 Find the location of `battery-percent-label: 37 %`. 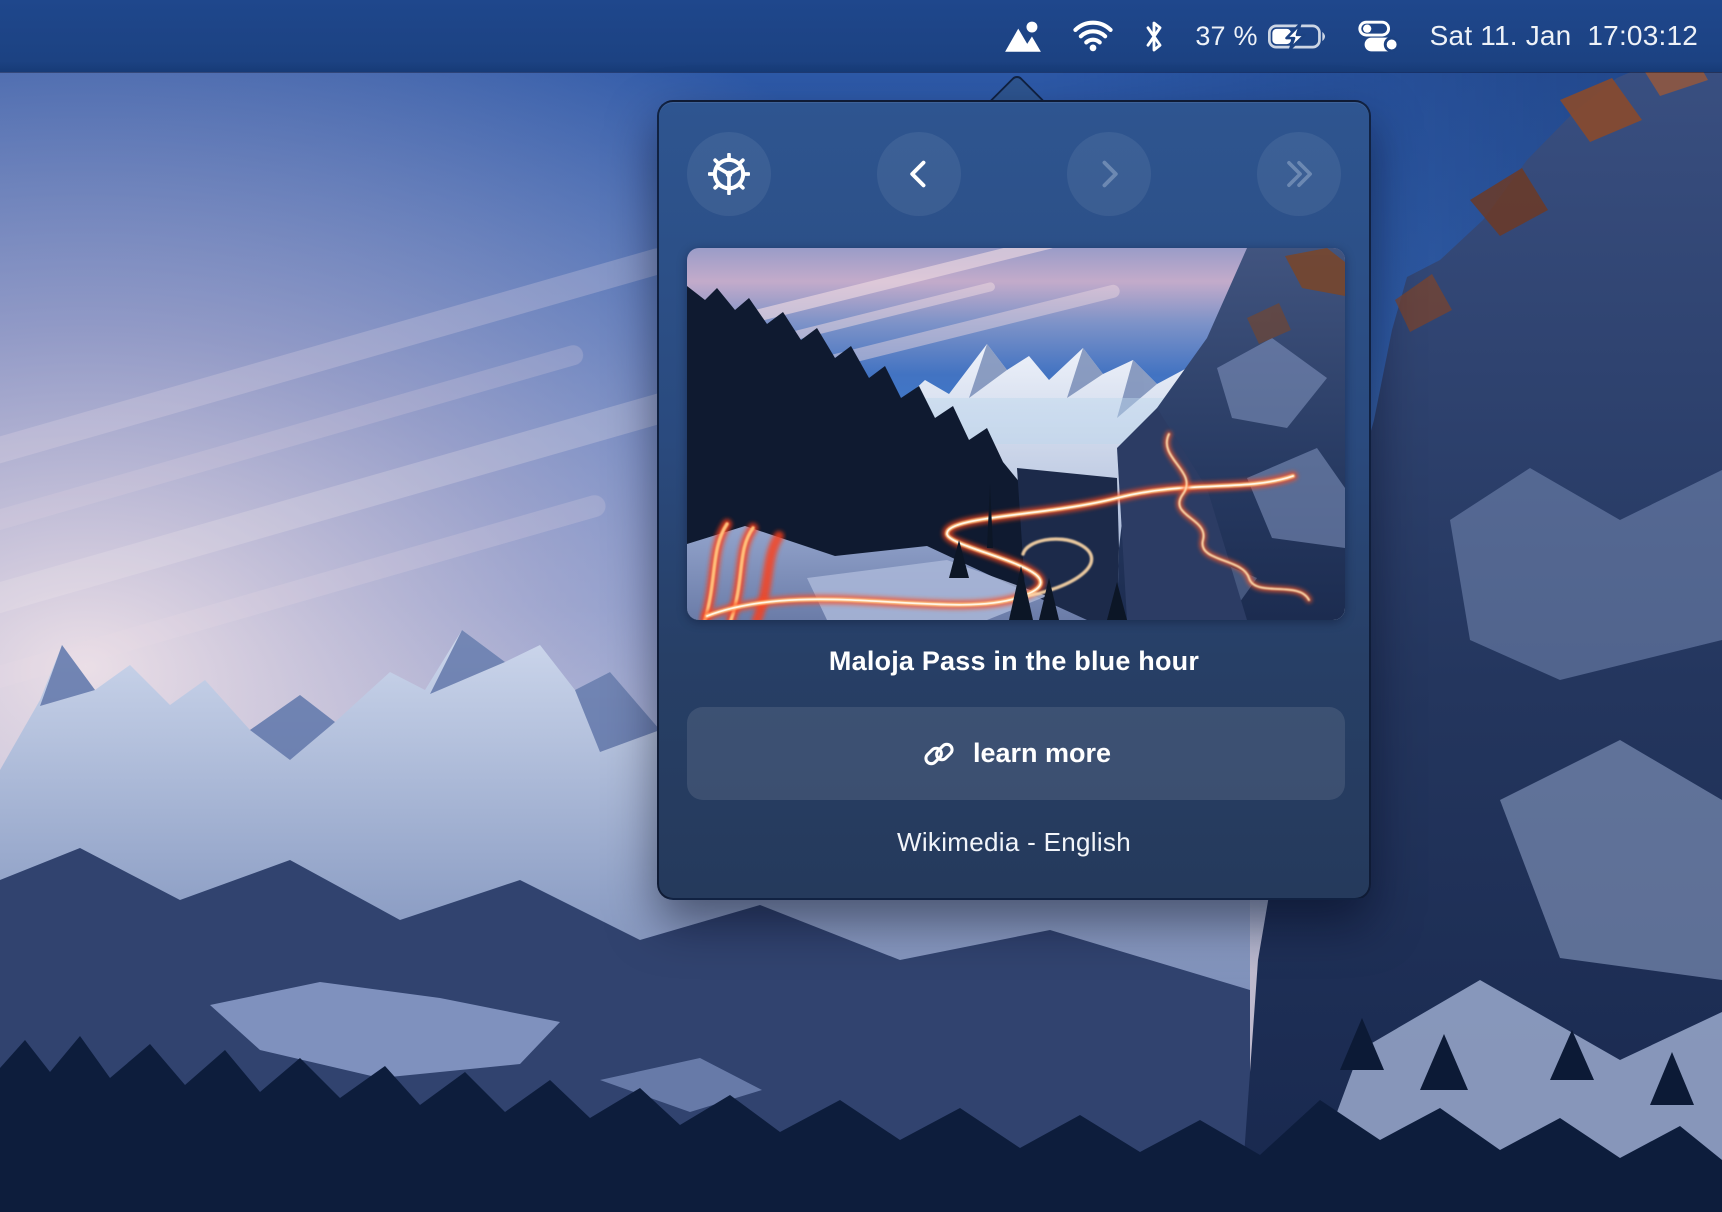

battery-percent-label: 37 % is located at coordinates (1226, 35).